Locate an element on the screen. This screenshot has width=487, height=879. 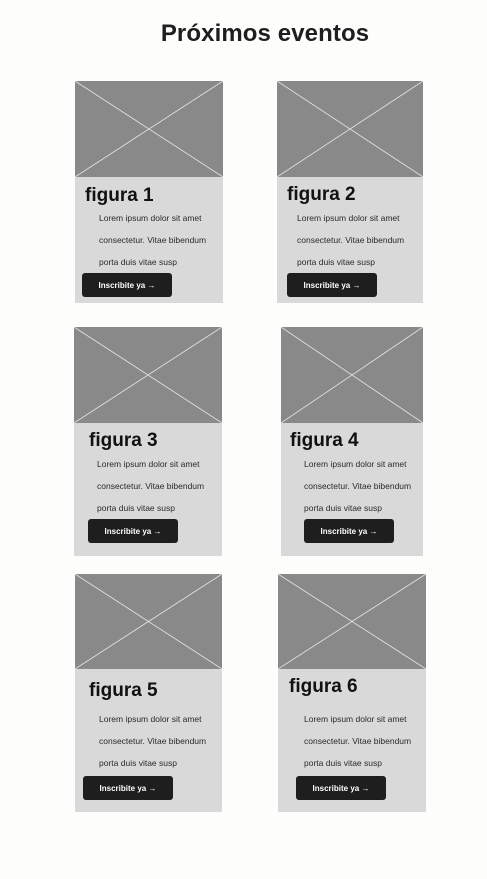
card-title: figura 6 is located at coordinates (323, 686).